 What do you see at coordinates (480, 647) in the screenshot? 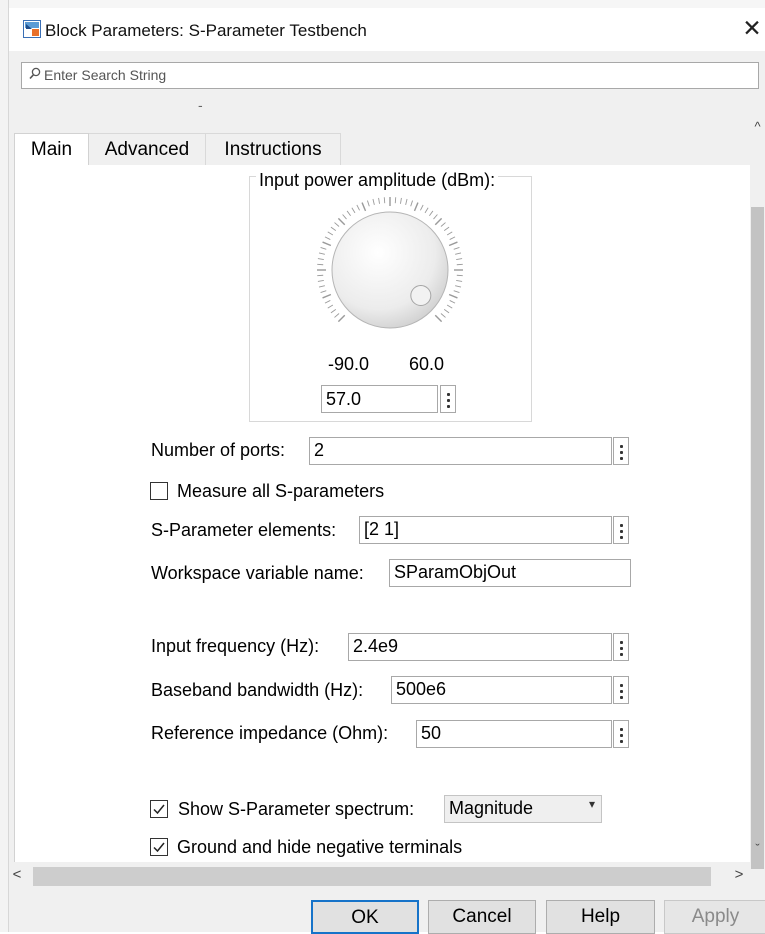
I see `input-frequency-field: 2.4e9` at bounding box center [480, 647].